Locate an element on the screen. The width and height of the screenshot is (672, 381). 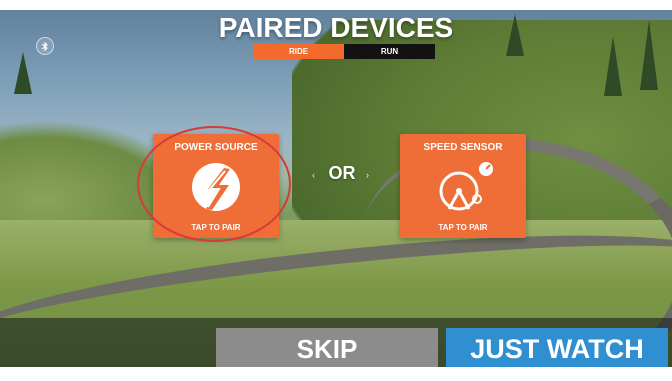
sport-tabs: RIDE RUN is located at coordinates (344, 51).